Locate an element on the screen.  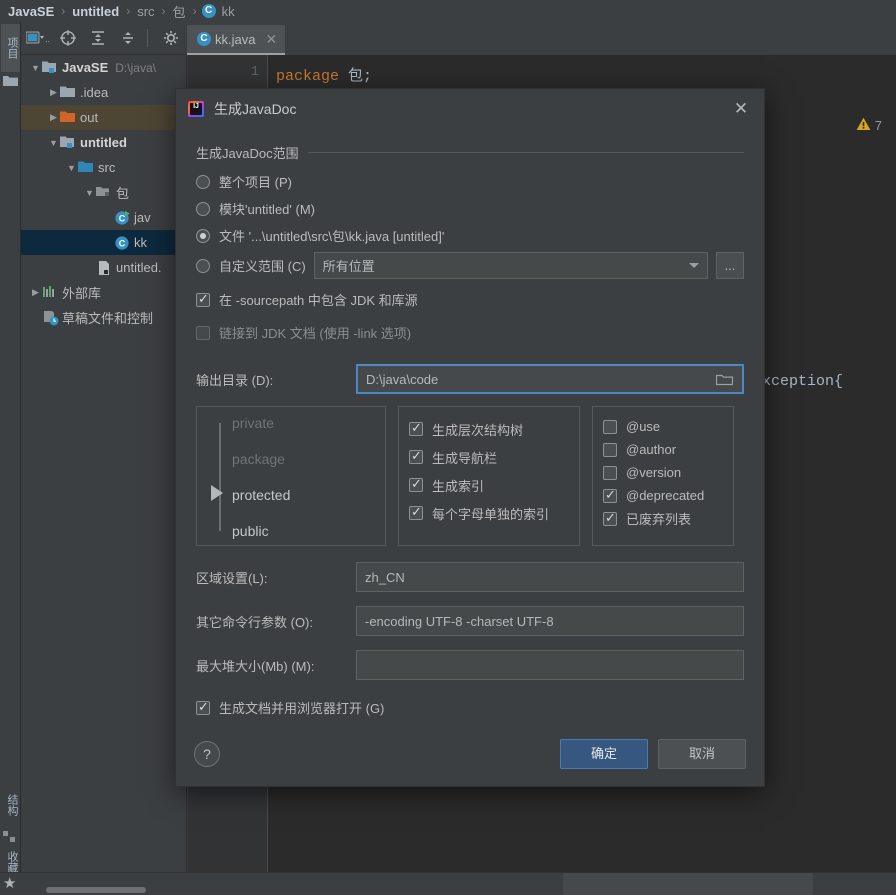
radio-whole-project: 整个项目 (P) is located at coordinates (470, 181).